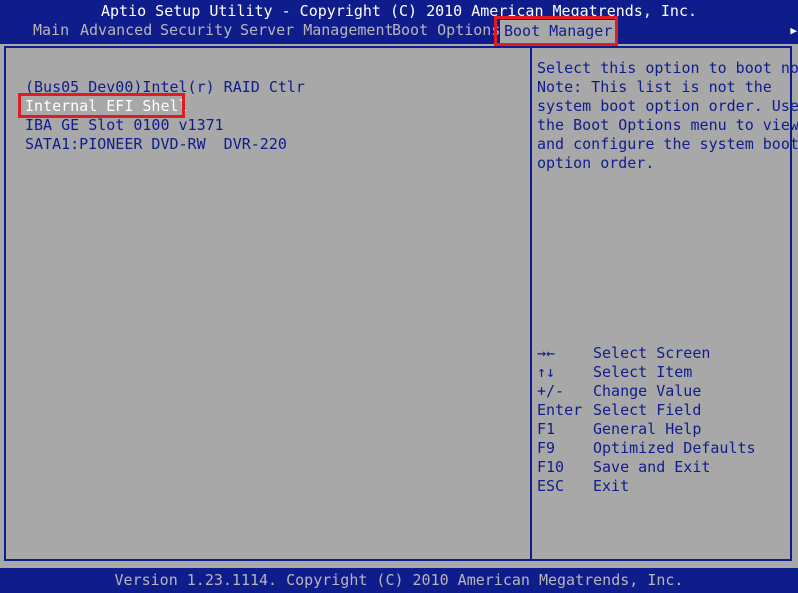 The height and width of the screenshot is (593, 798). I want to click on help-line: Select this option to boot now., so click(667, 68).